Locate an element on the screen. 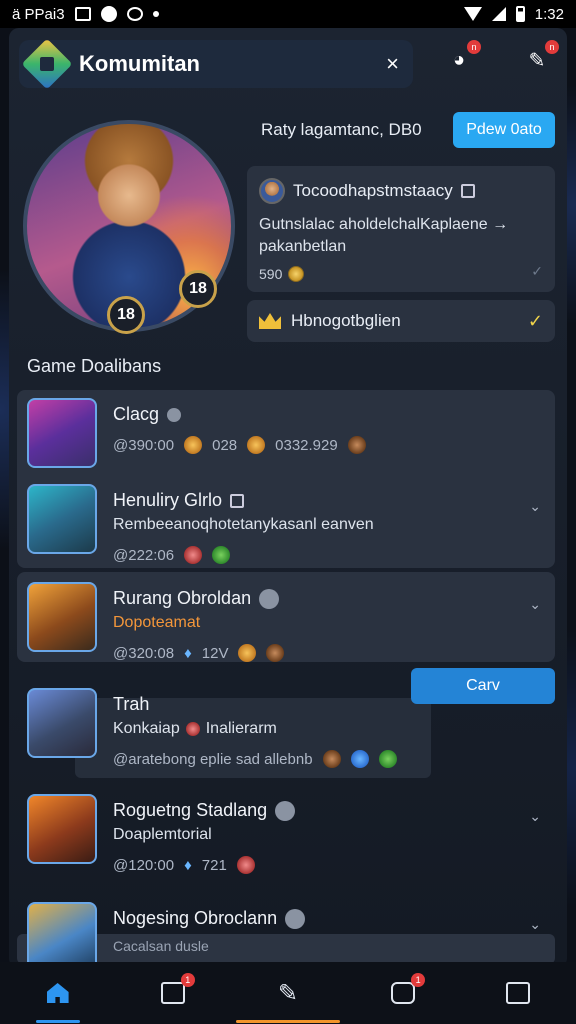 Image resolution: width=576 pixels, height=1024 pixels. home-icon is located at coordinates (57, 993).